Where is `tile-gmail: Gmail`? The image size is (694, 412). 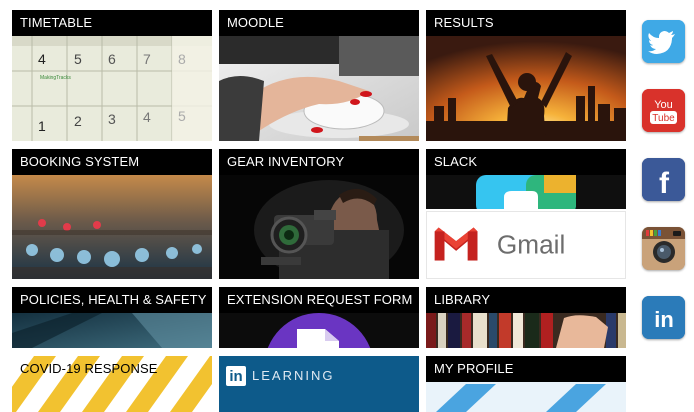 tile-gmail: Gmail is located at coordinates (526, 245).